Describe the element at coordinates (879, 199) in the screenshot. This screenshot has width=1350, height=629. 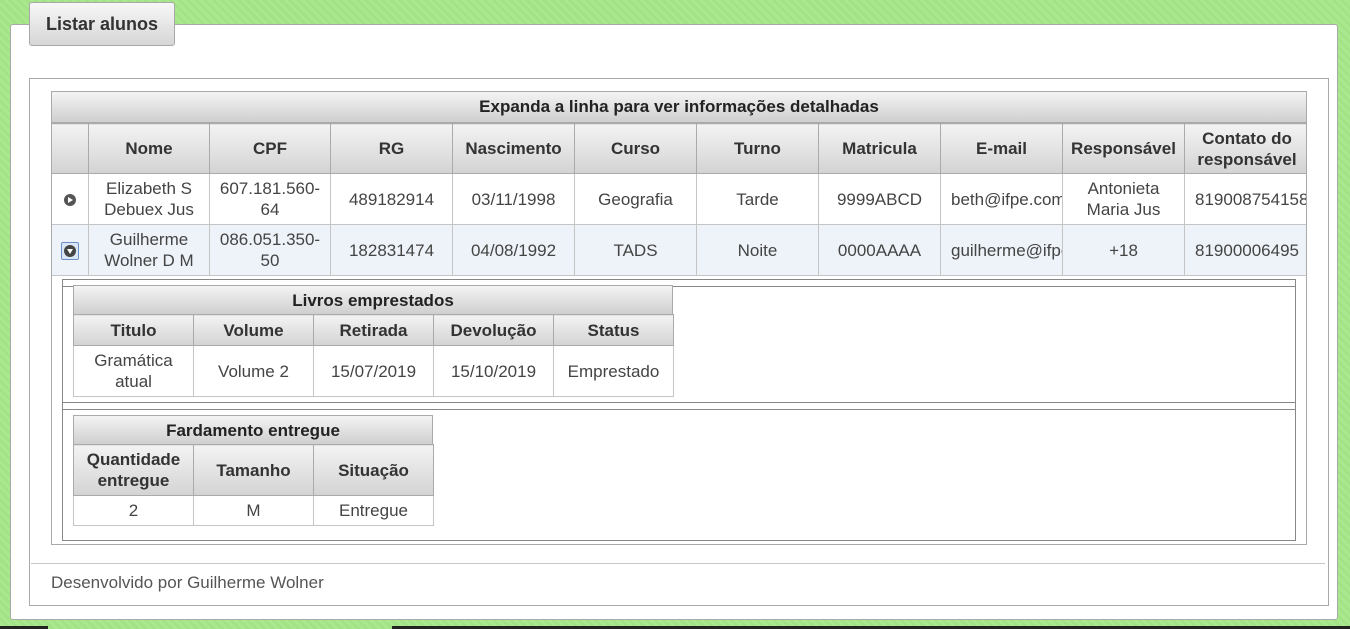
I see `cell-matricula: 9999ABCD` at that location.